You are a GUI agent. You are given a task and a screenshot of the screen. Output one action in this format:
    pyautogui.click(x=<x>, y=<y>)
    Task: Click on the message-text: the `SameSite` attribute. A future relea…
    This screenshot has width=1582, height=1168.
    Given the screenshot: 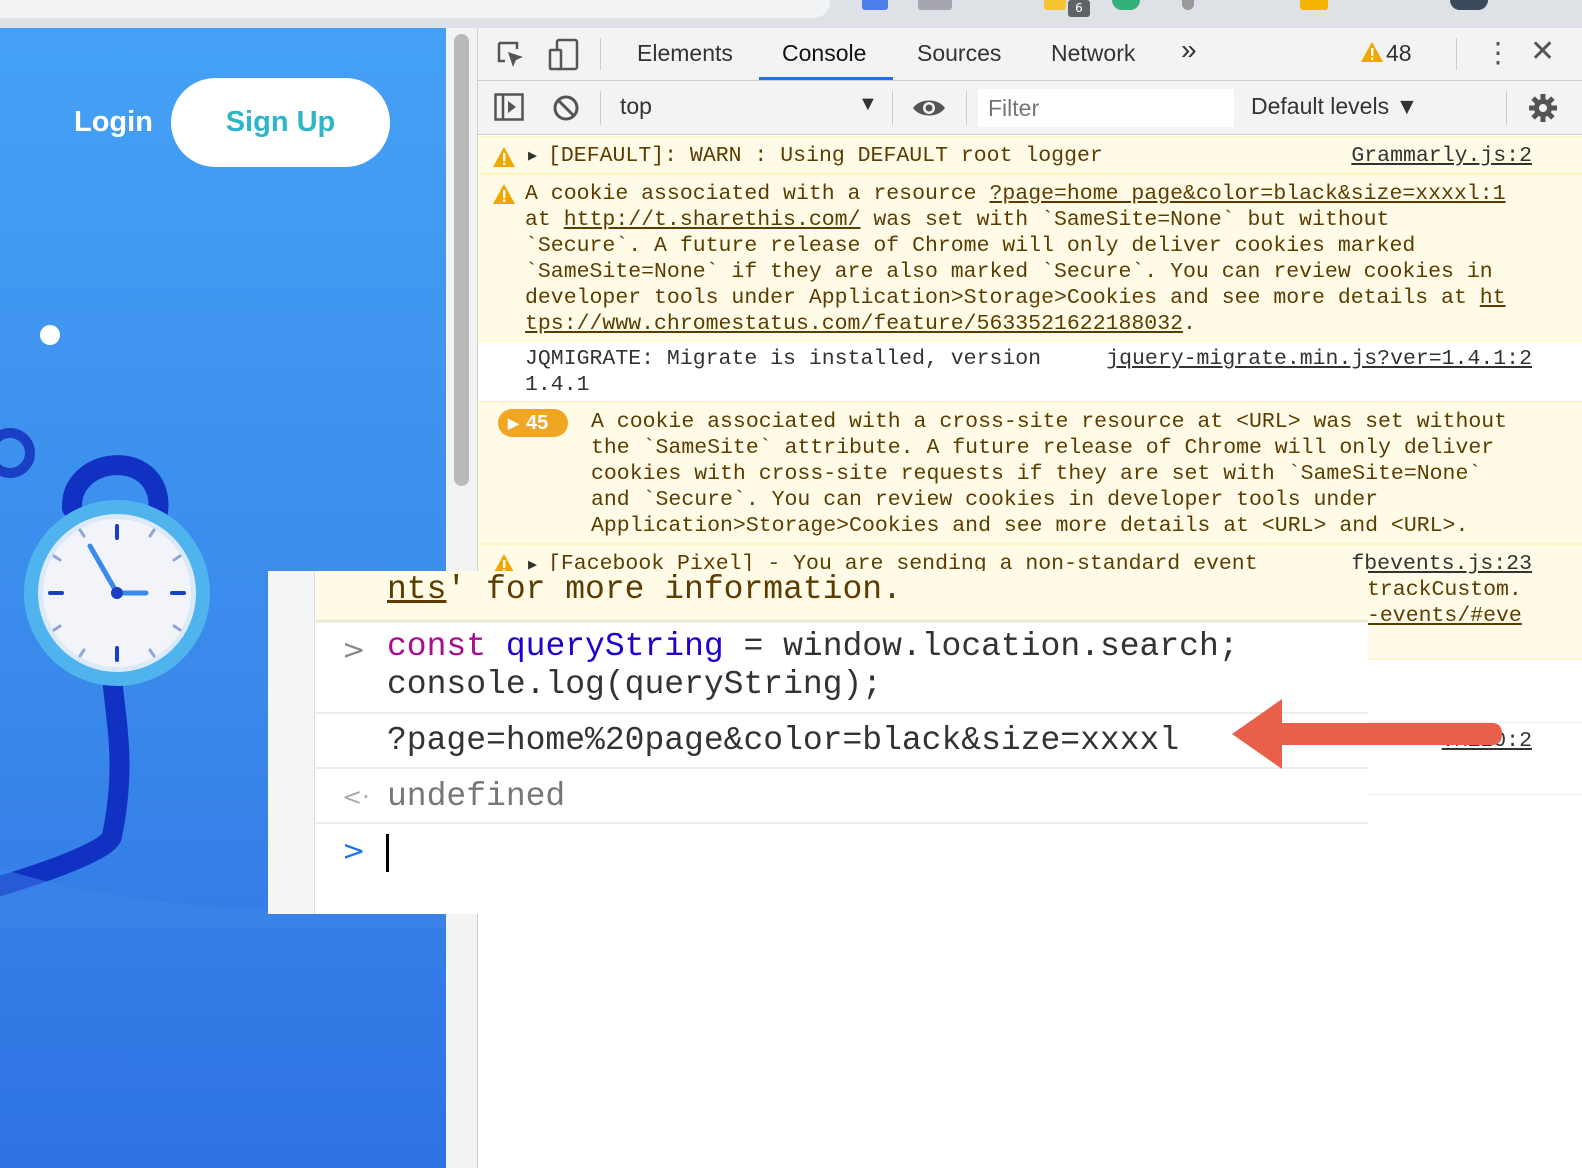 What is the action you would take?
    pyautogui.click(x=1043, y=448)
    